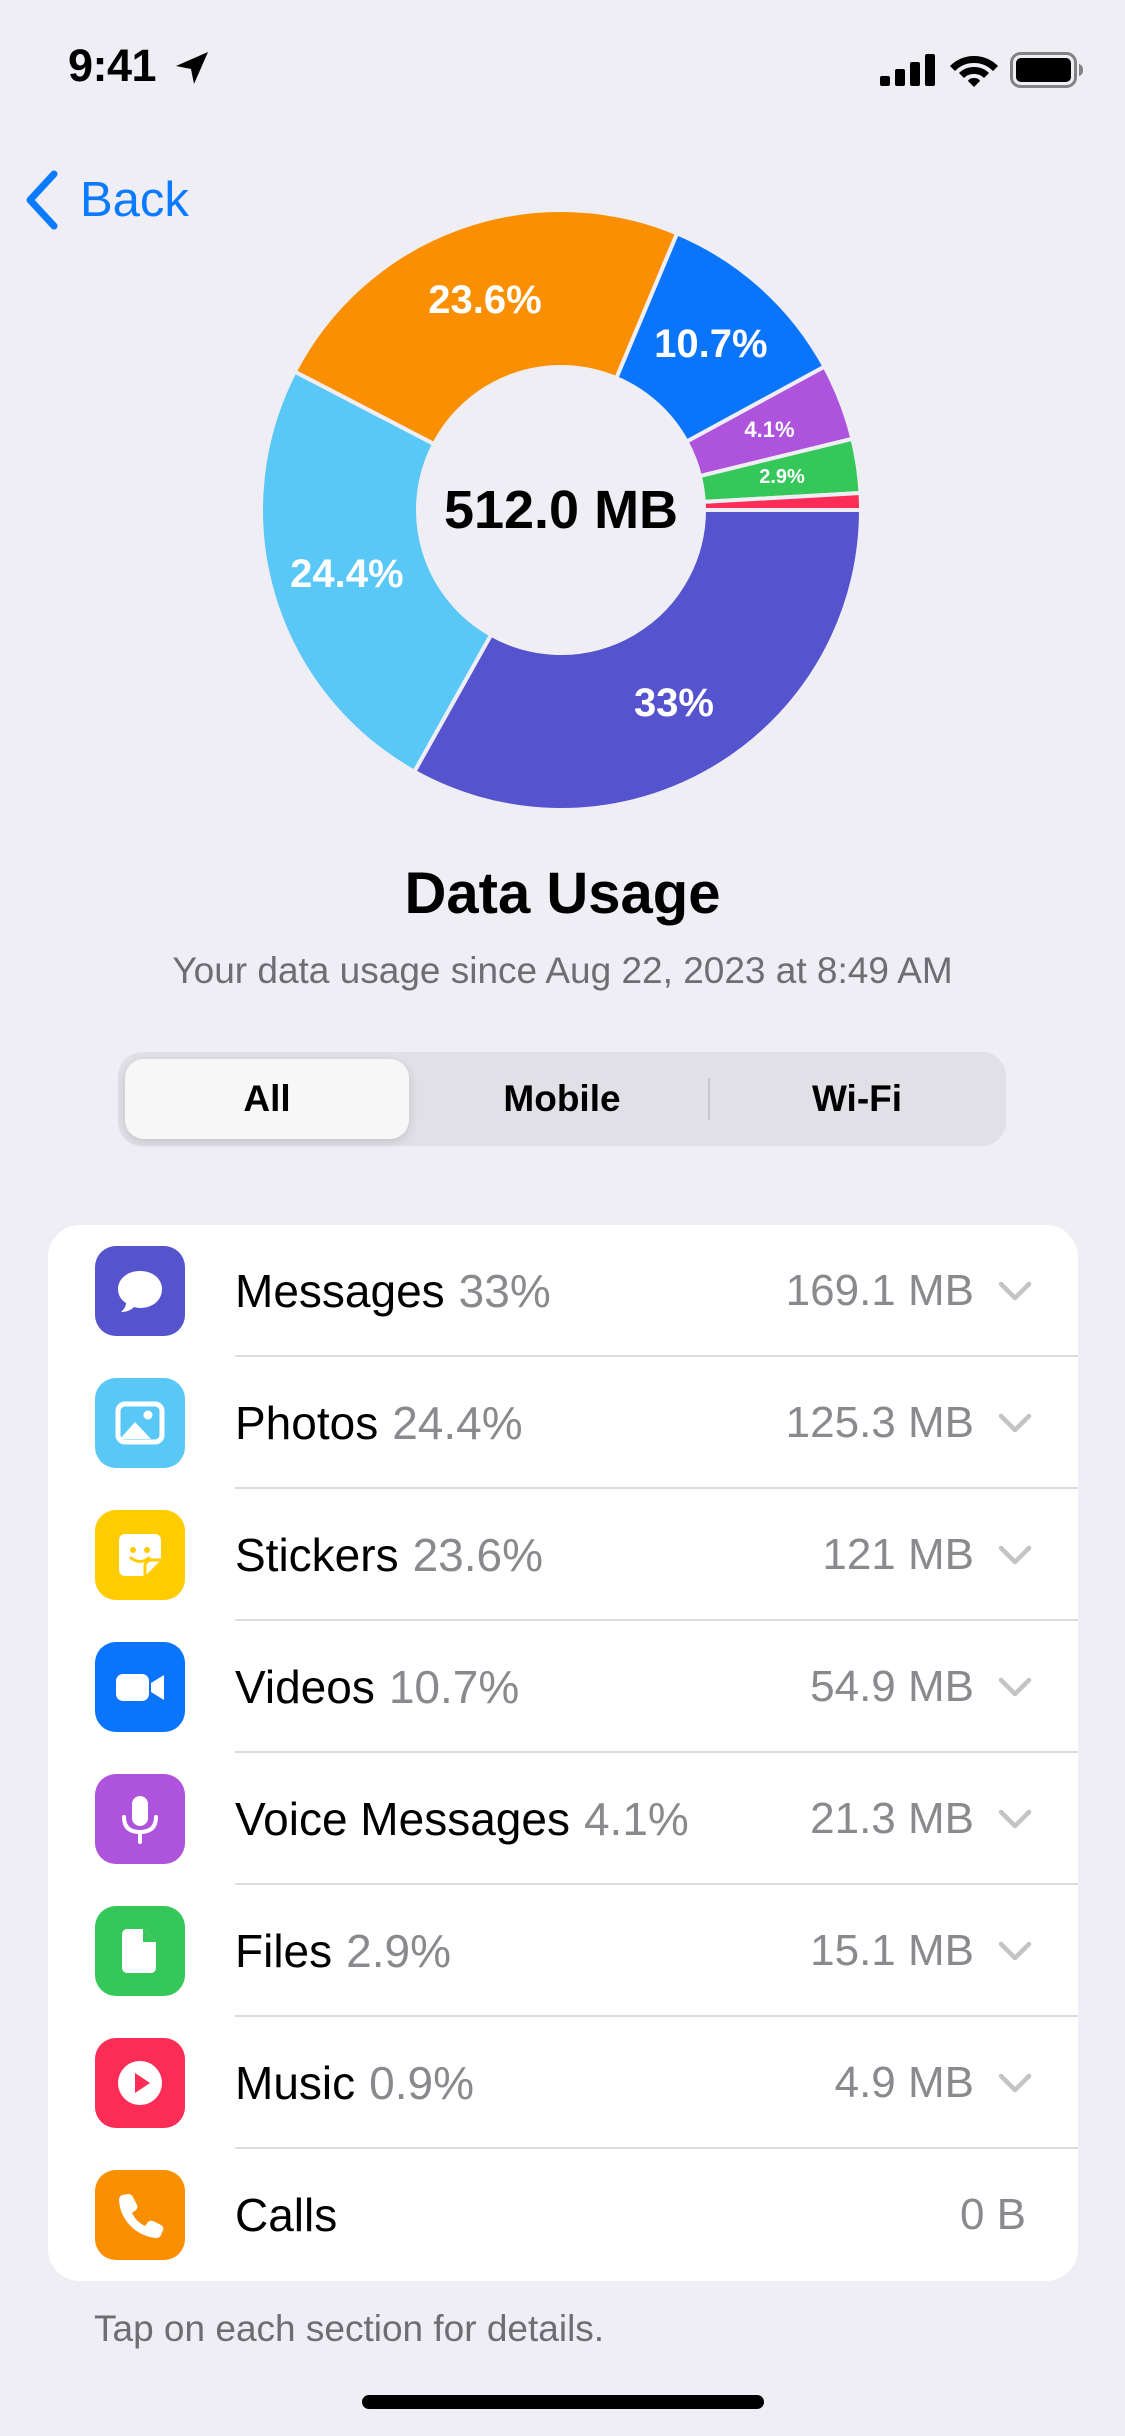  I want to click on row-percent: 10.7%, so click(454, 1687).